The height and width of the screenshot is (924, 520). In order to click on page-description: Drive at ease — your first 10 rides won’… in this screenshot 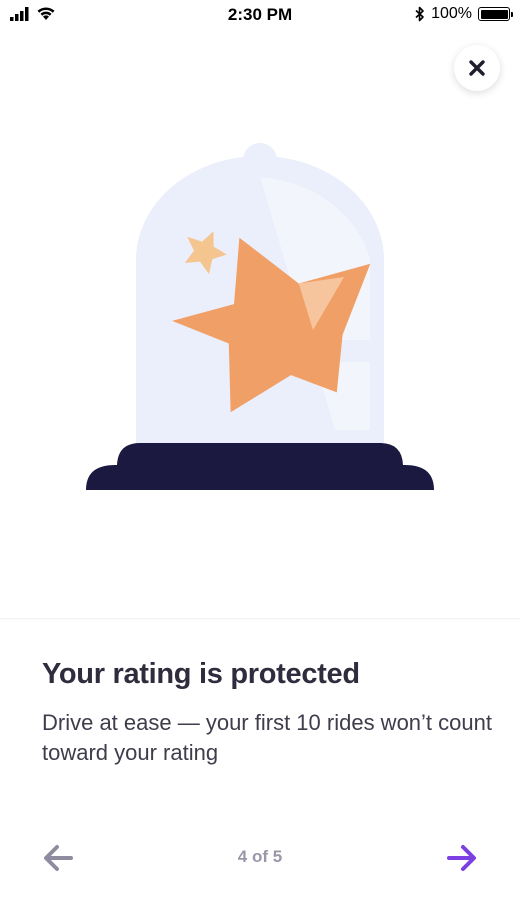, I will do `click(267, 737)`.